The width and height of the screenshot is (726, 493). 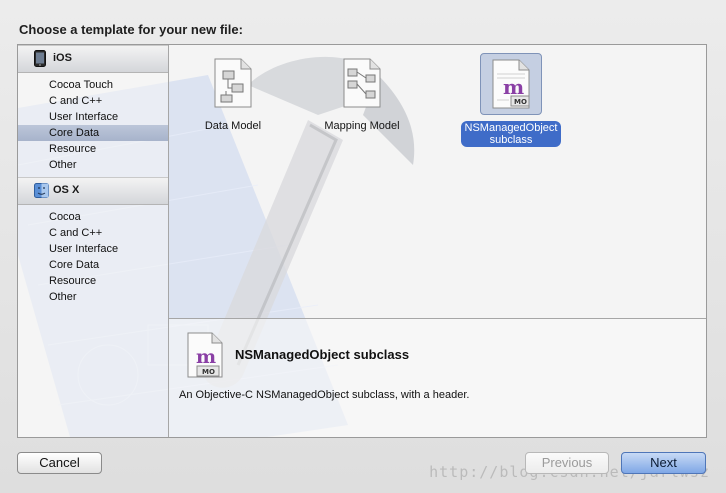 I want to click on sidebar-item-ios-c-and-cpp: C and C++, so click(x=93, y=101).